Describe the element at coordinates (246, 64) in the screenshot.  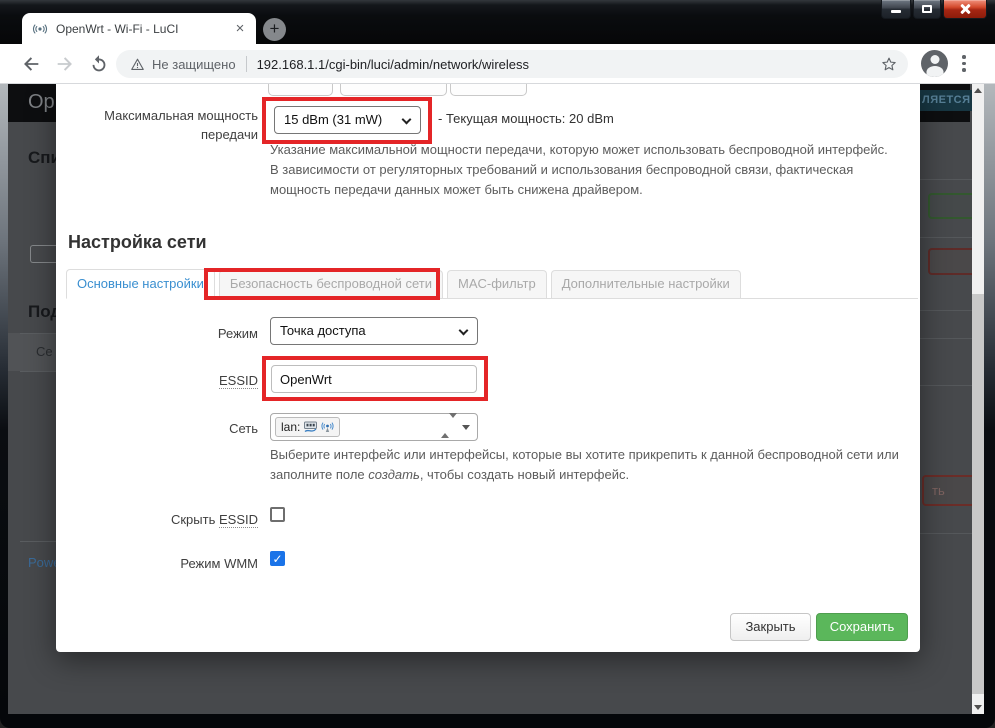
I see `omnibox-divider` at that location.